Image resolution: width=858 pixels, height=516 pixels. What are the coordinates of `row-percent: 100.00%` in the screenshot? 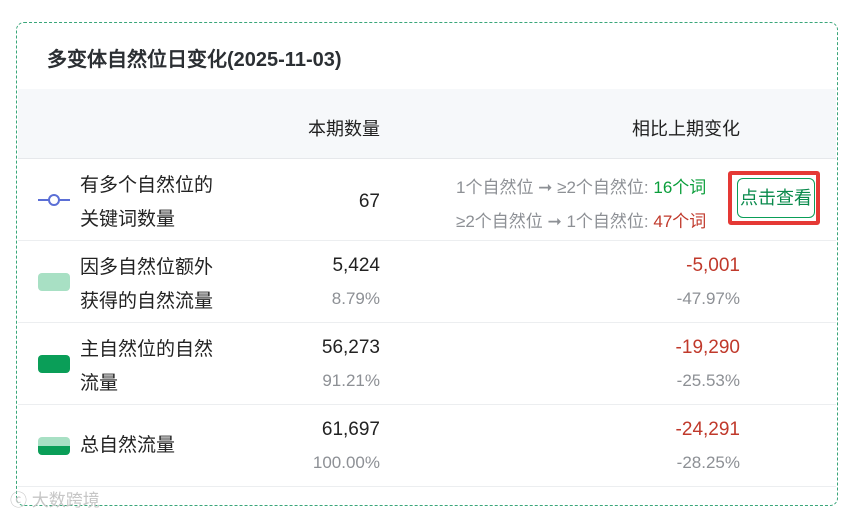 It's located at (346, 462).